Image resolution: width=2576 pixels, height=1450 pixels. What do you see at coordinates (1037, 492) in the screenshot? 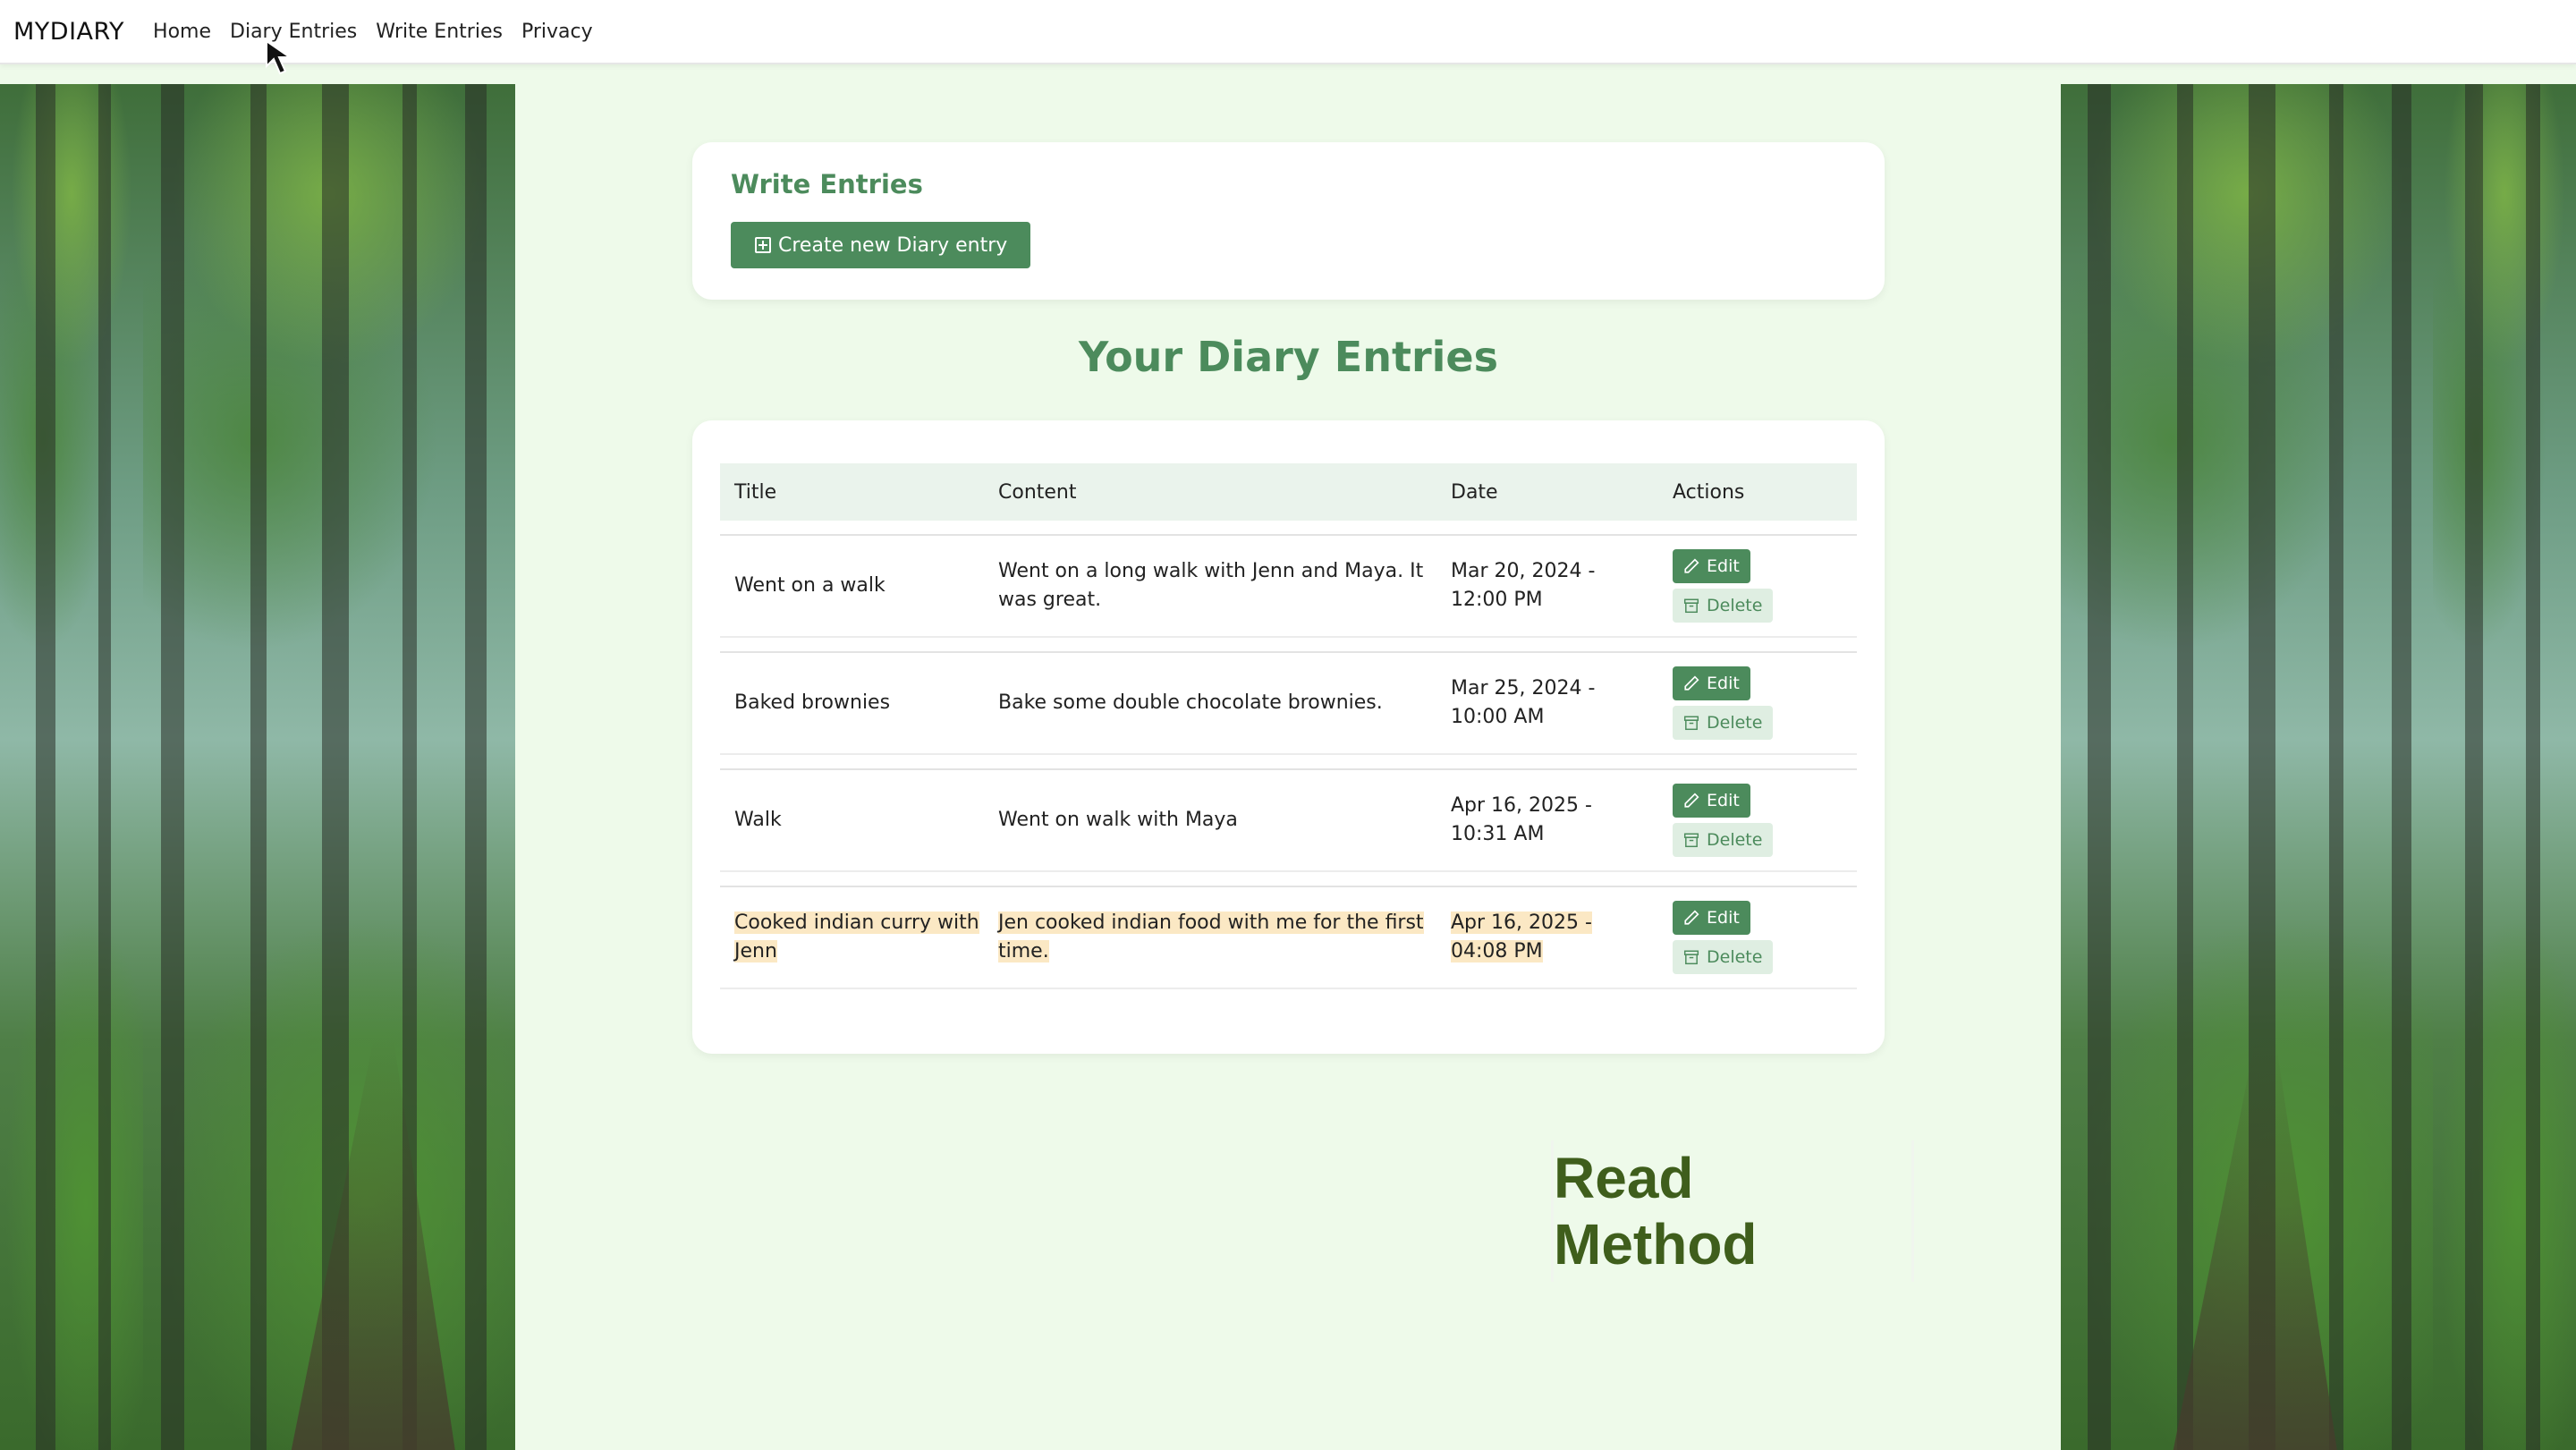
I see `column-header-content: Content` at bounding box center [1037, 492].